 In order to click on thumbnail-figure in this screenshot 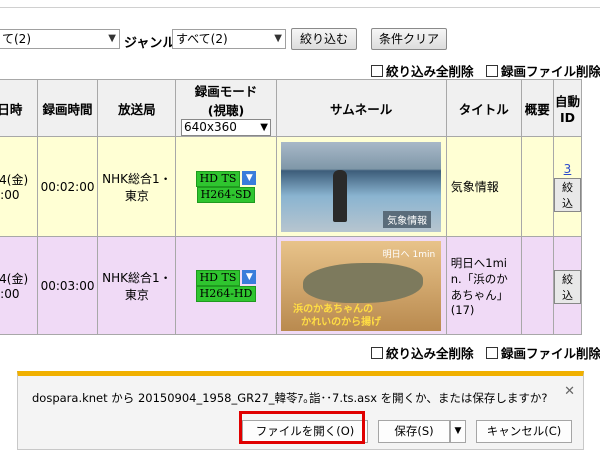, I will do `click(340, 195)`.